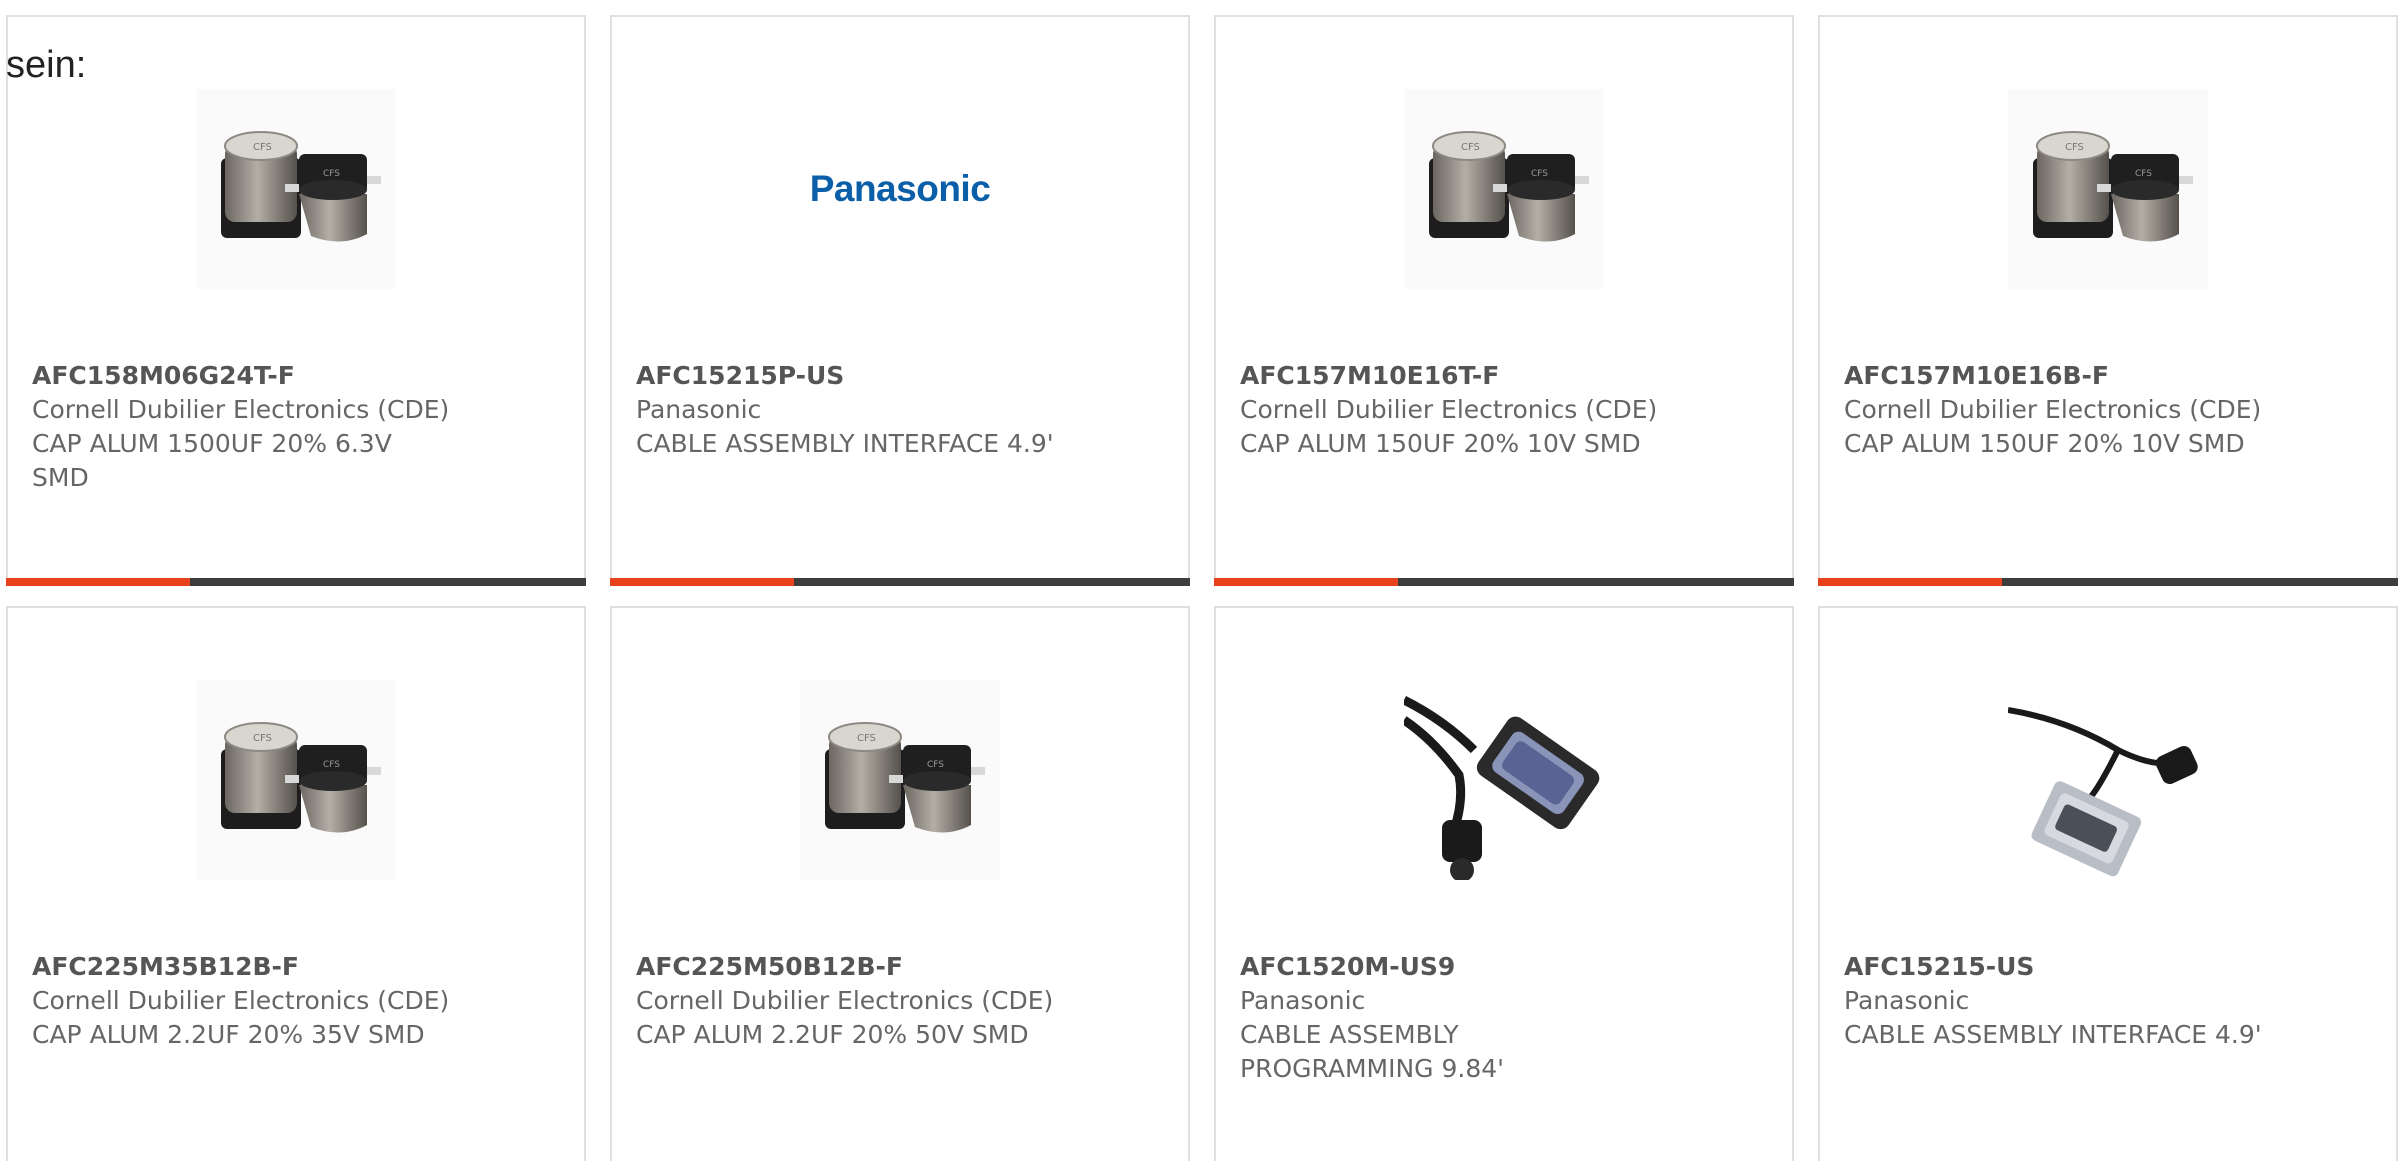 The image size is (2400, 1161). What do you see at coordinates (212, 460) in the screenshot?
I see `description: CAP ALUM 1500UF 20% 6.3V SMD` at bounding box center [212, 460].